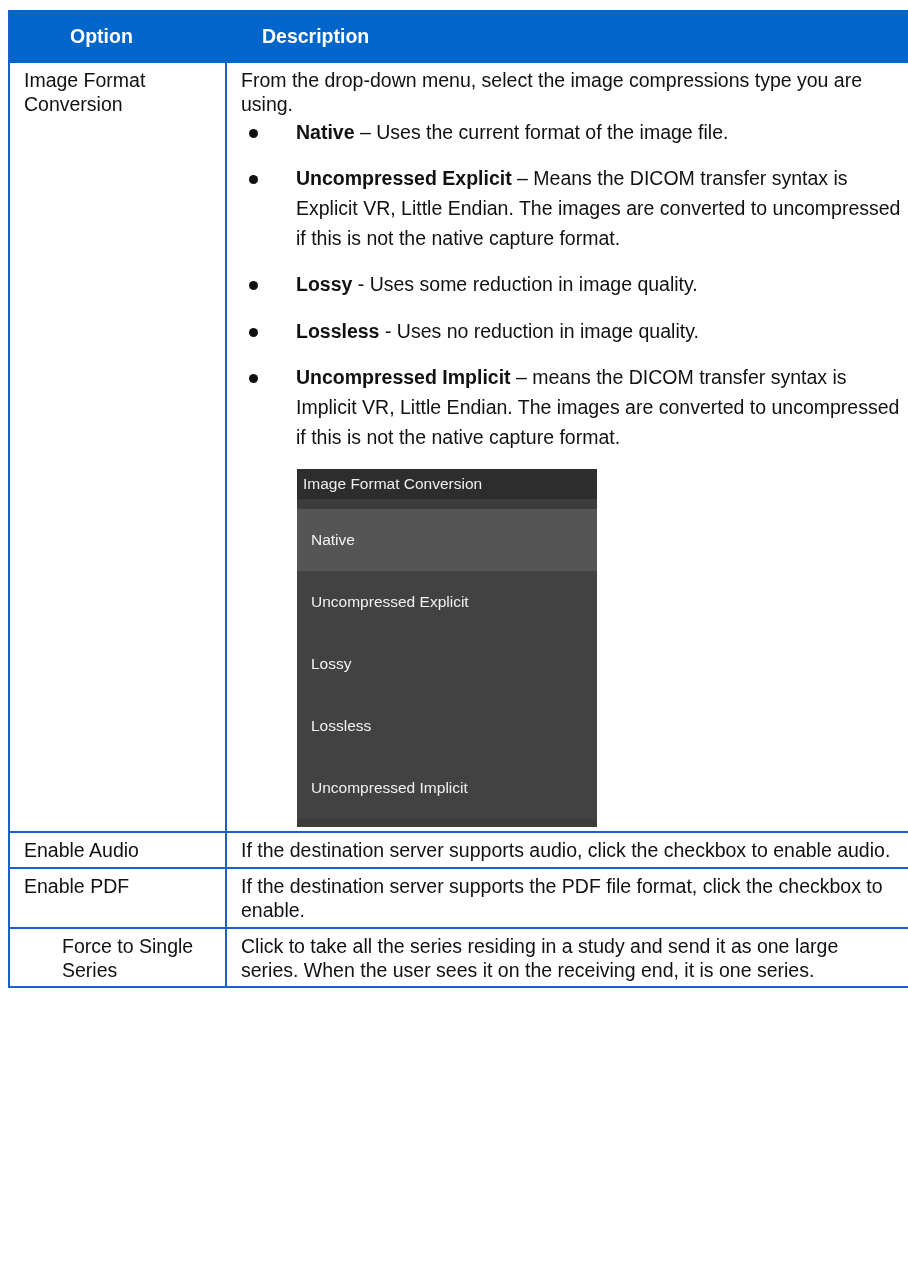 The image size is (908, 1283). What do you see at coordinates (497, 331) in the screenshot?
I see `bullet-text: Lossless - Uses no reduction in image quality.` at bounding box center [497, 331].